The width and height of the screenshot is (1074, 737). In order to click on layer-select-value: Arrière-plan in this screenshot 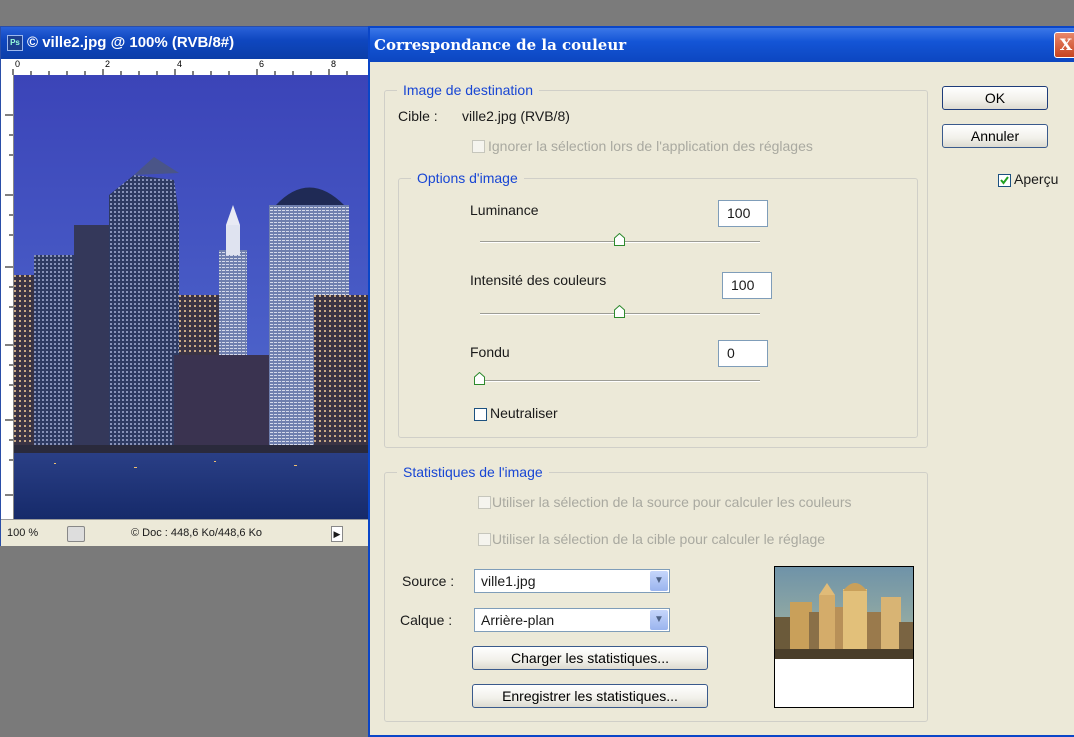, I will do `click(518, 620)`.